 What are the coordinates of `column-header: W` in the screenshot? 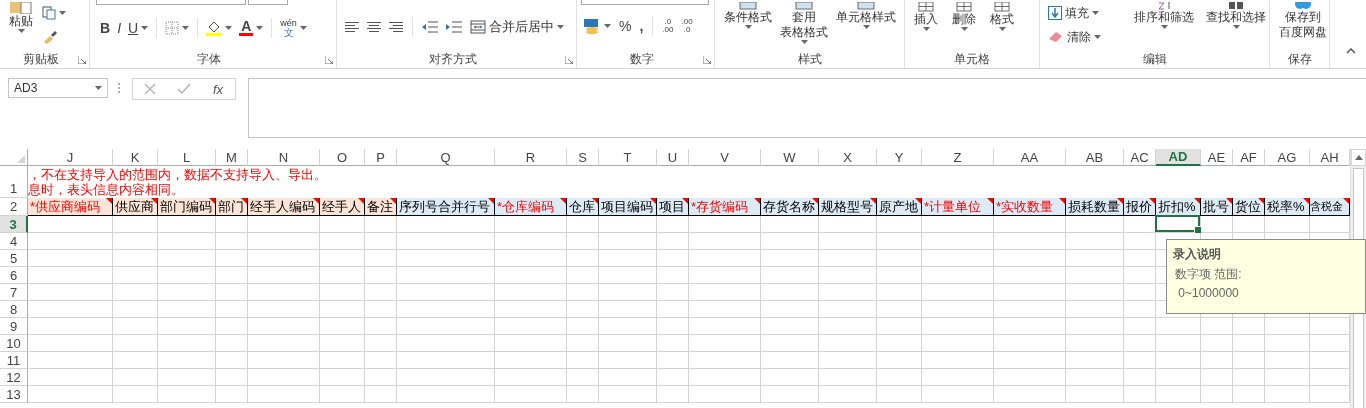 It's located at (790, 157).